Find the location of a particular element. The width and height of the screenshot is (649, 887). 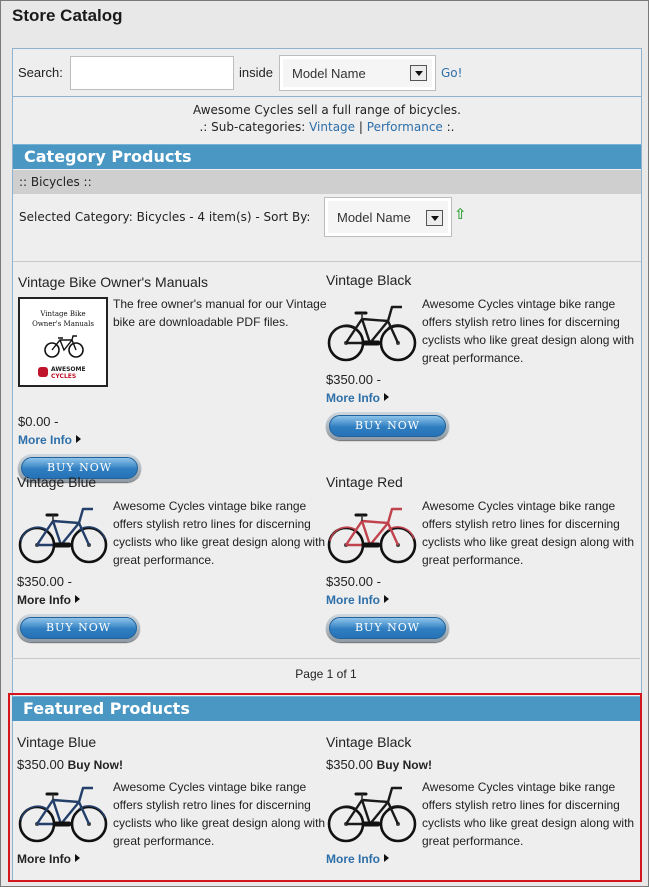

product-name: Vintage Red is located at coordinates (364, 482).